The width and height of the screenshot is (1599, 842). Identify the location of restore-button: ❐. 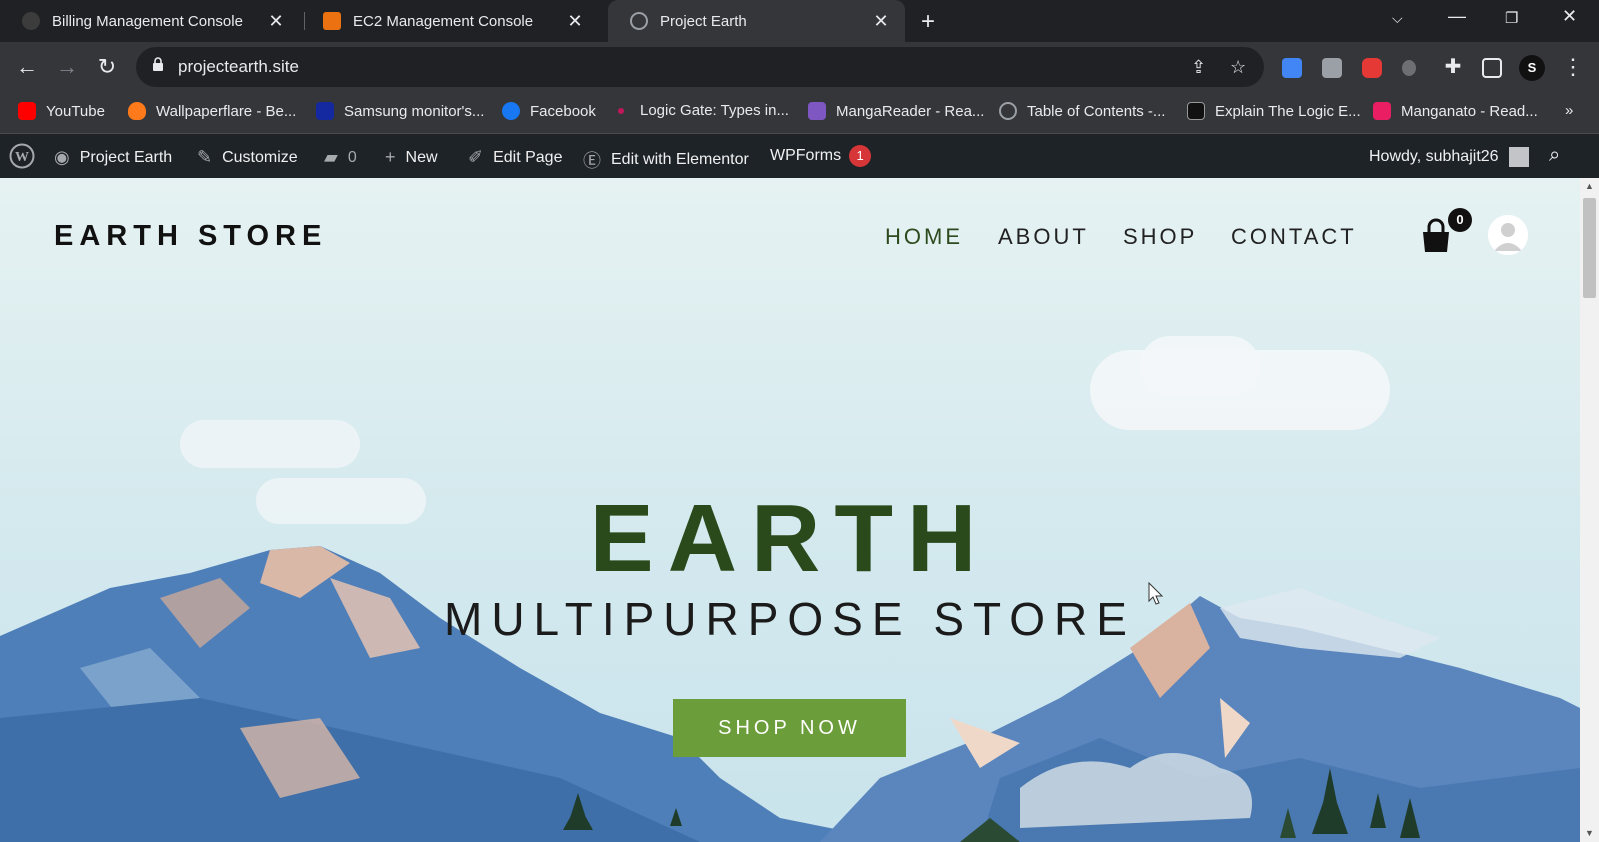
(1511, 18).